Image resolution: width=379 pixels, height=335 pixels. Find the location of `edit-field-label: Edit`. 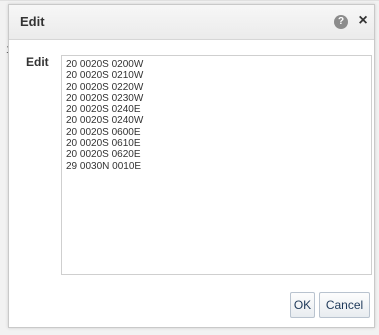

edit-field-label: Edit is located at coordinates (37, 62).